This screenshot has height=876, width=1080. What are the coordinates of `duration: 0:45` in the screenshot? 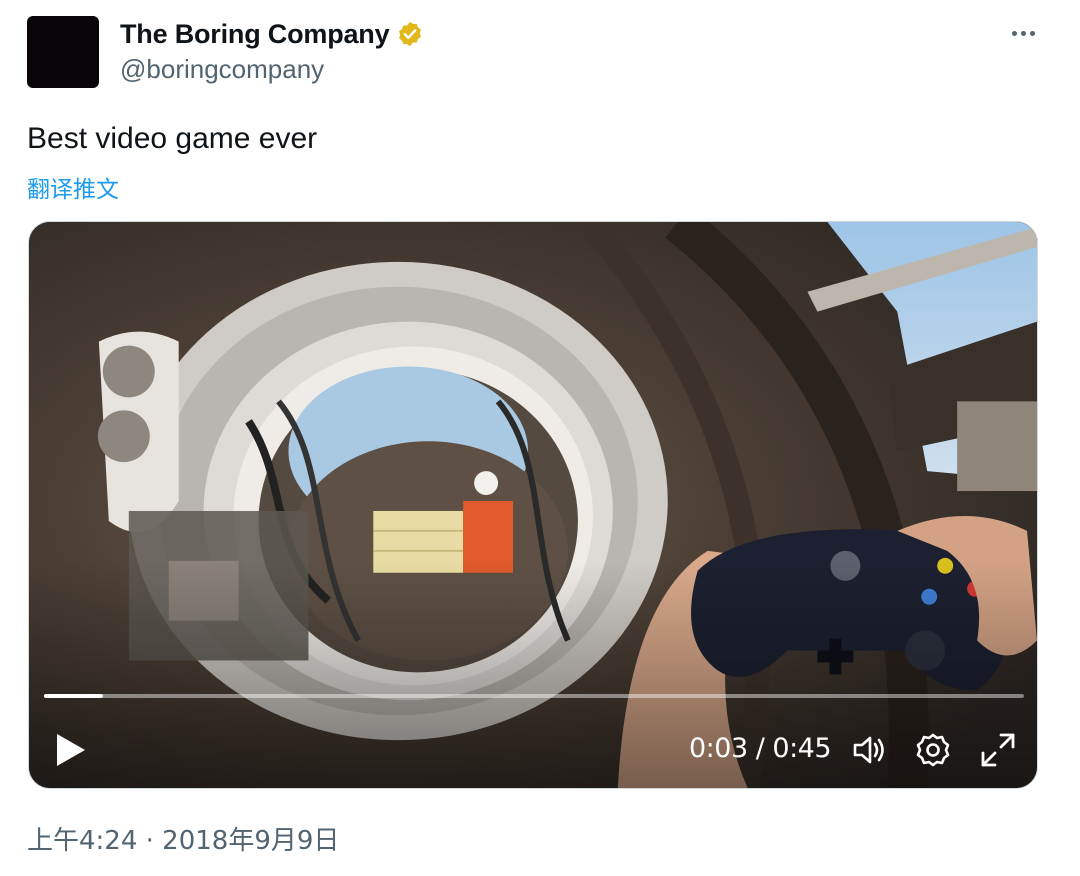 It's located at (802, 748).